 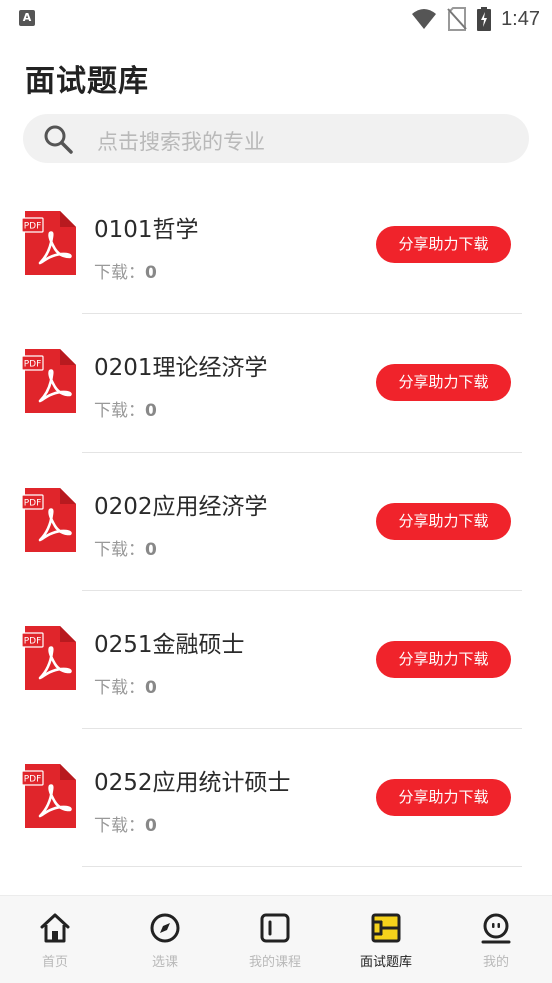 What do you see at coordinates (276, 19) in the screenshot?
I see `status-bar: A 1:47` at bounding box center [276, 19].